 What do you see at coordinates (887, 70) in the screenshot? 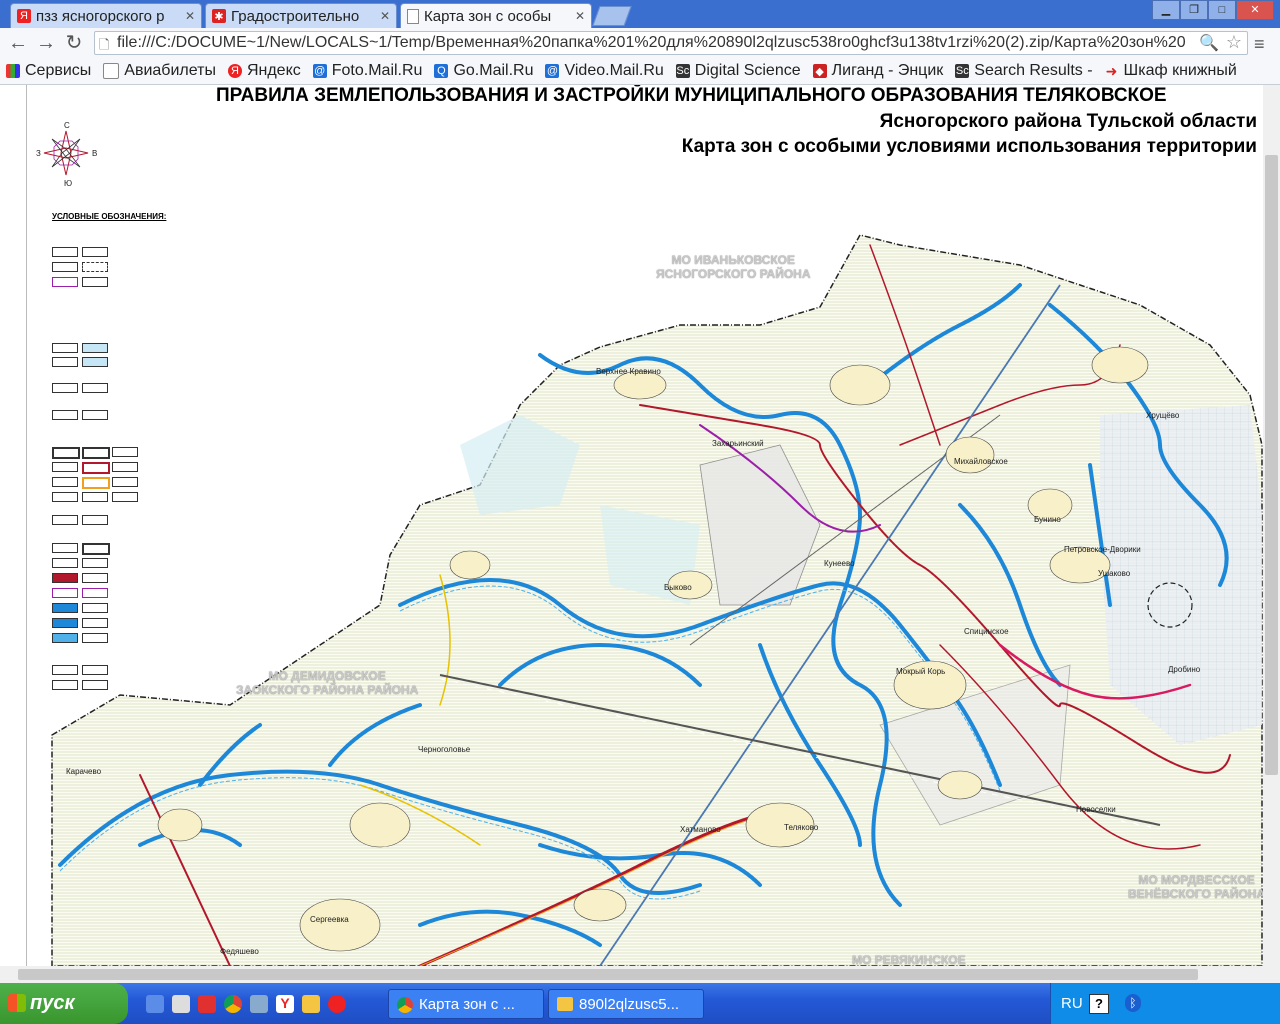
I see `bookmark-label: Лиганд - Энцик` at bounding box center [887, 70].